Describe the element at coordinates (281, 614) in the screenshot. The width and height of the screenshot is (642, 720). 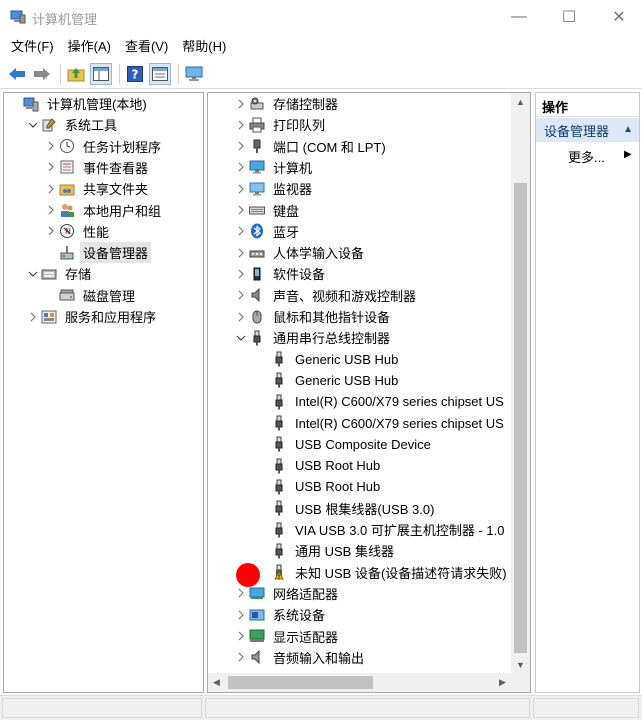
I see `tree-item: 系统设备` at that location.